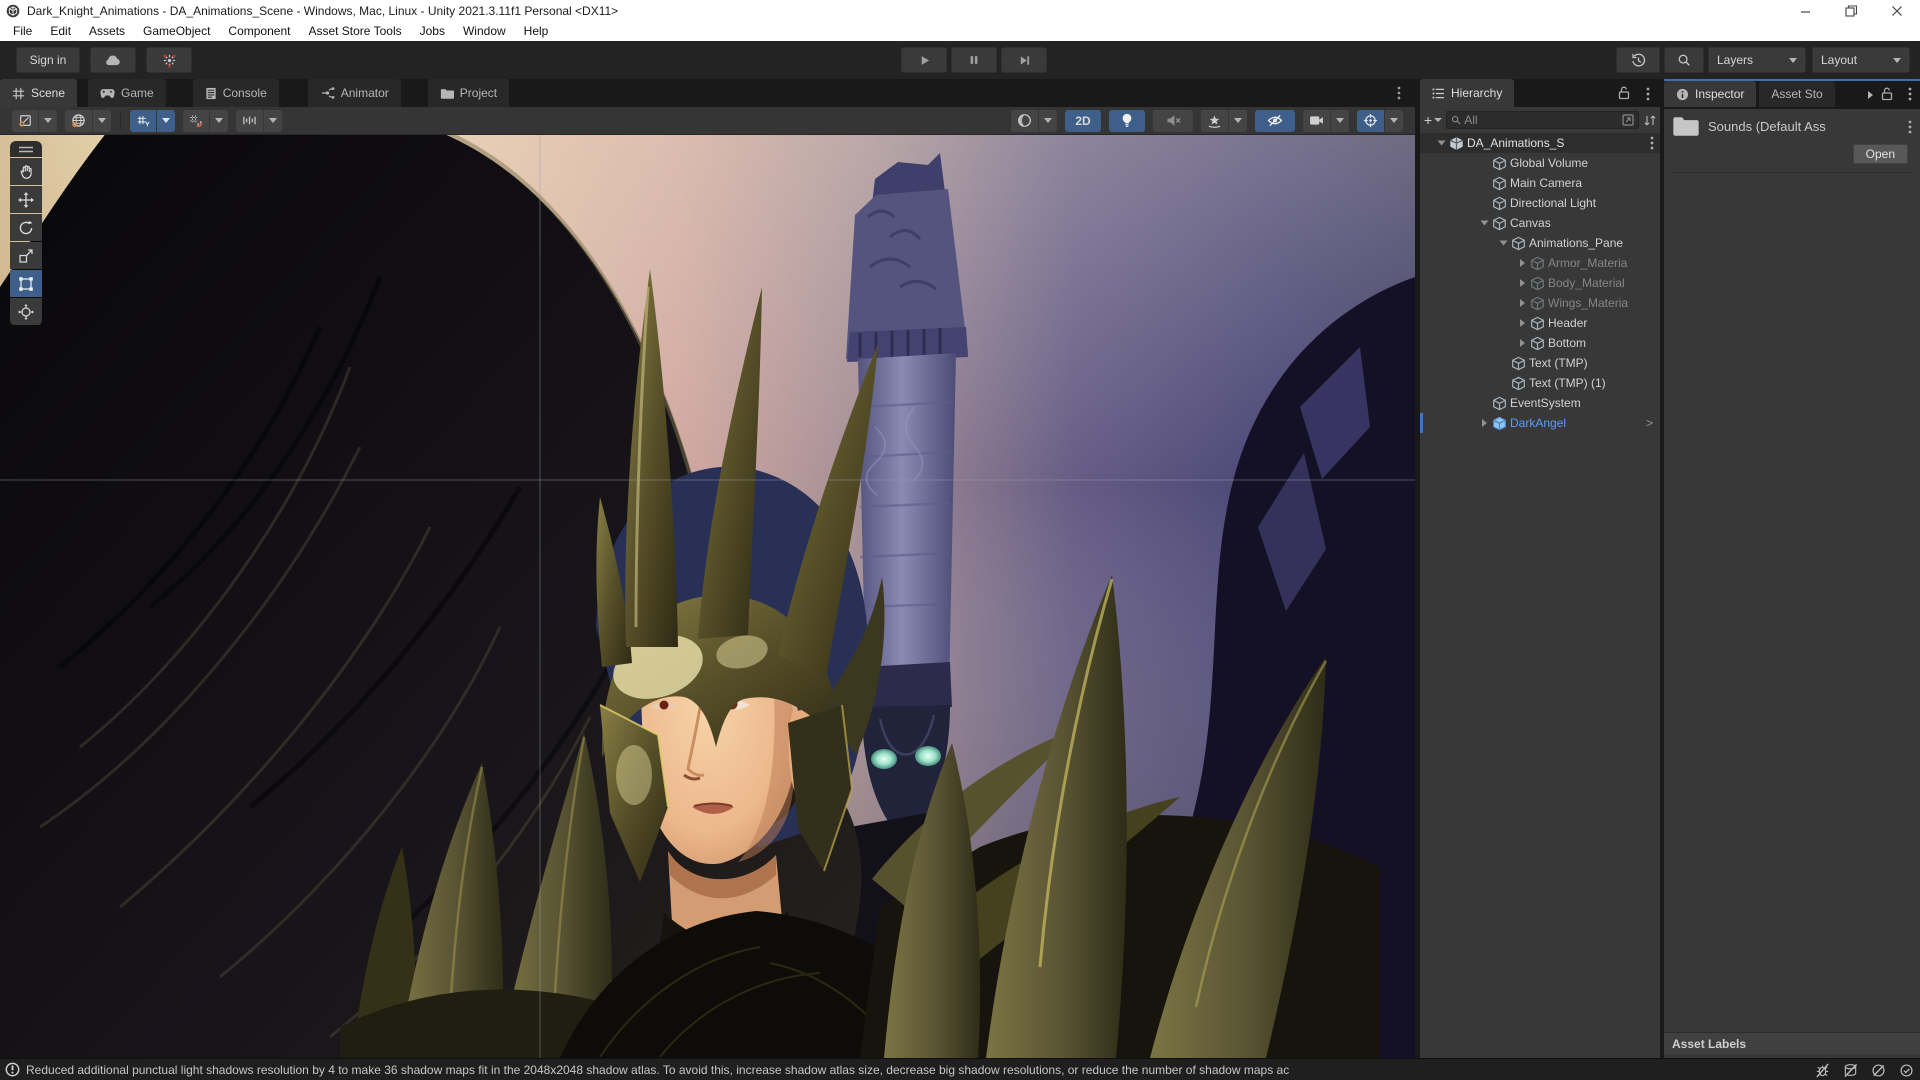 This screenshot has width=1920, height=1080. I want to click on hierarchy-item-animations-pane: Animations_Pane, so click(1540, 243).